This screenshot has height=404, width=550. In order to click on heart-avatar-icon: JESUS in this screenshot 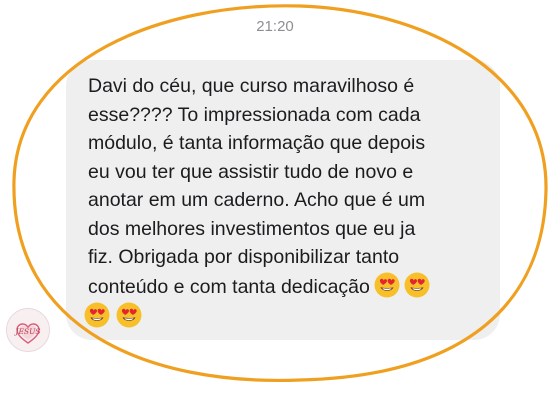, I will do `click(28, 330)`.